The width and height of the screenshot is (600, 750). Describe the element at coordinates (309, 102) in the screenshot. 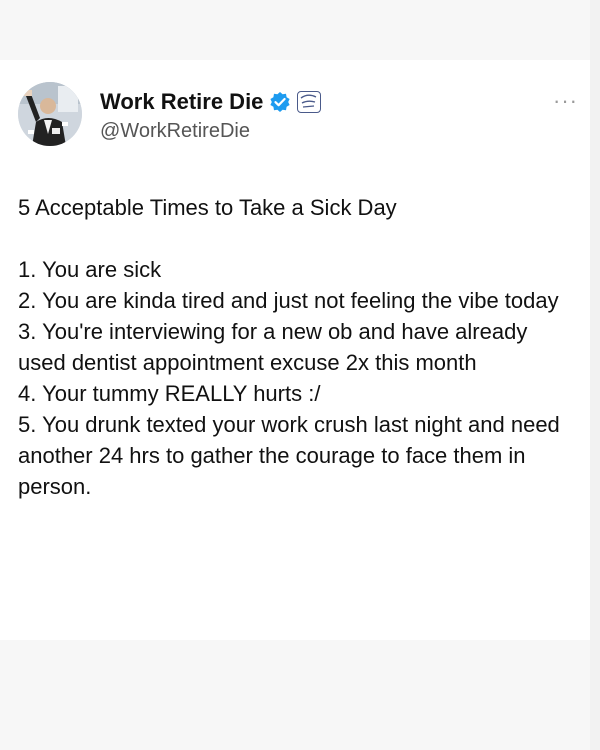

I see `organization-badge-icon` at that location.